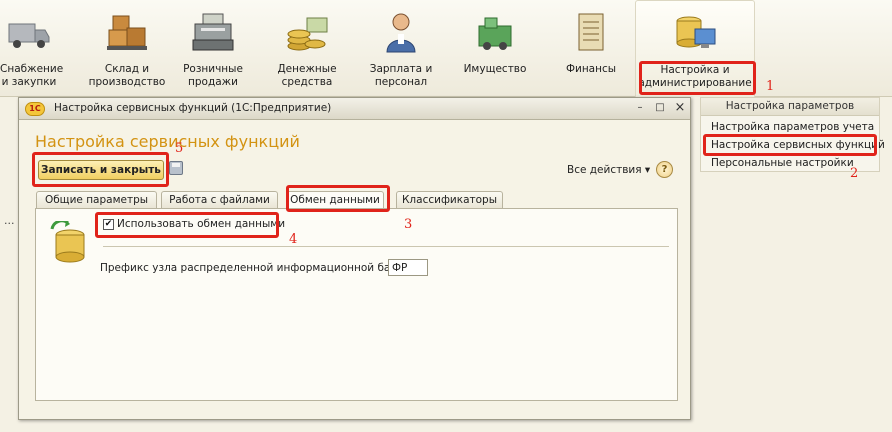  I want to click on coins-icon, so click(307, 34).